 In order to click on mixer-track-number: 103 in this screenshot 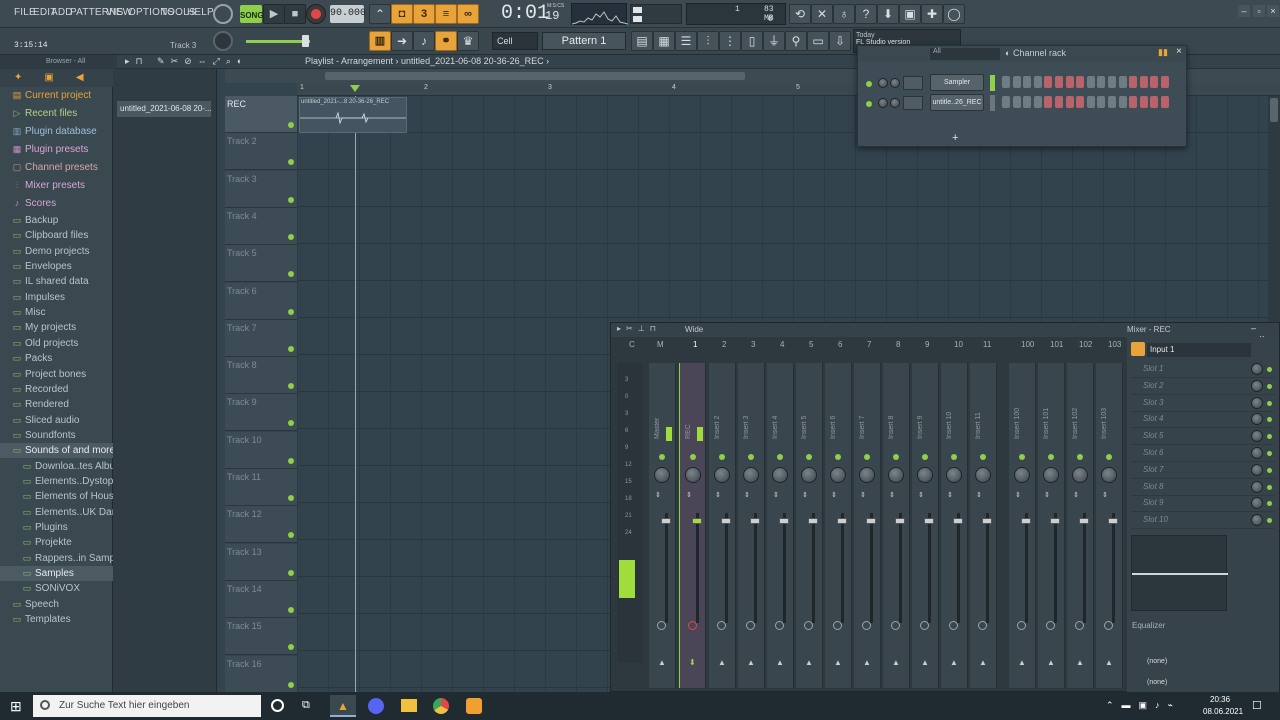, I will do `click(1114, 344)`.